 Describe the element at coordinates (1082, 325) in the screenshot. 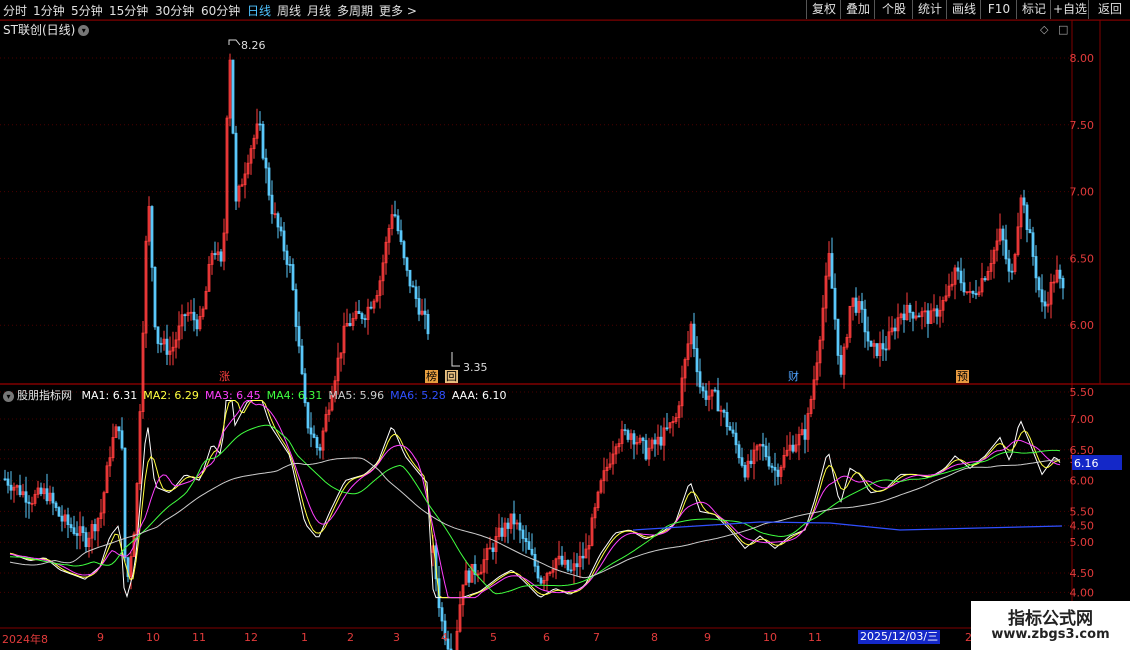

I see `main-price-axis: 8.007.507.006.506.005.505.004.504.003.50` at that location.